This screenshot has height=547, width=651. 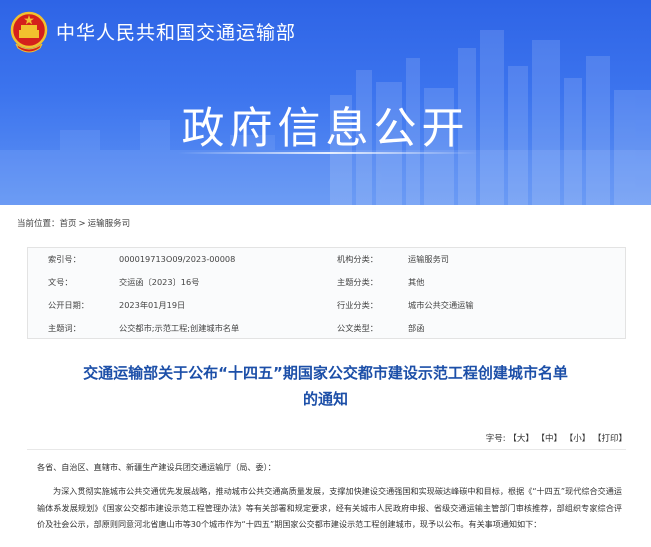 I want to click on metadata-key: 机构分类：, so click(x=357, y=259).